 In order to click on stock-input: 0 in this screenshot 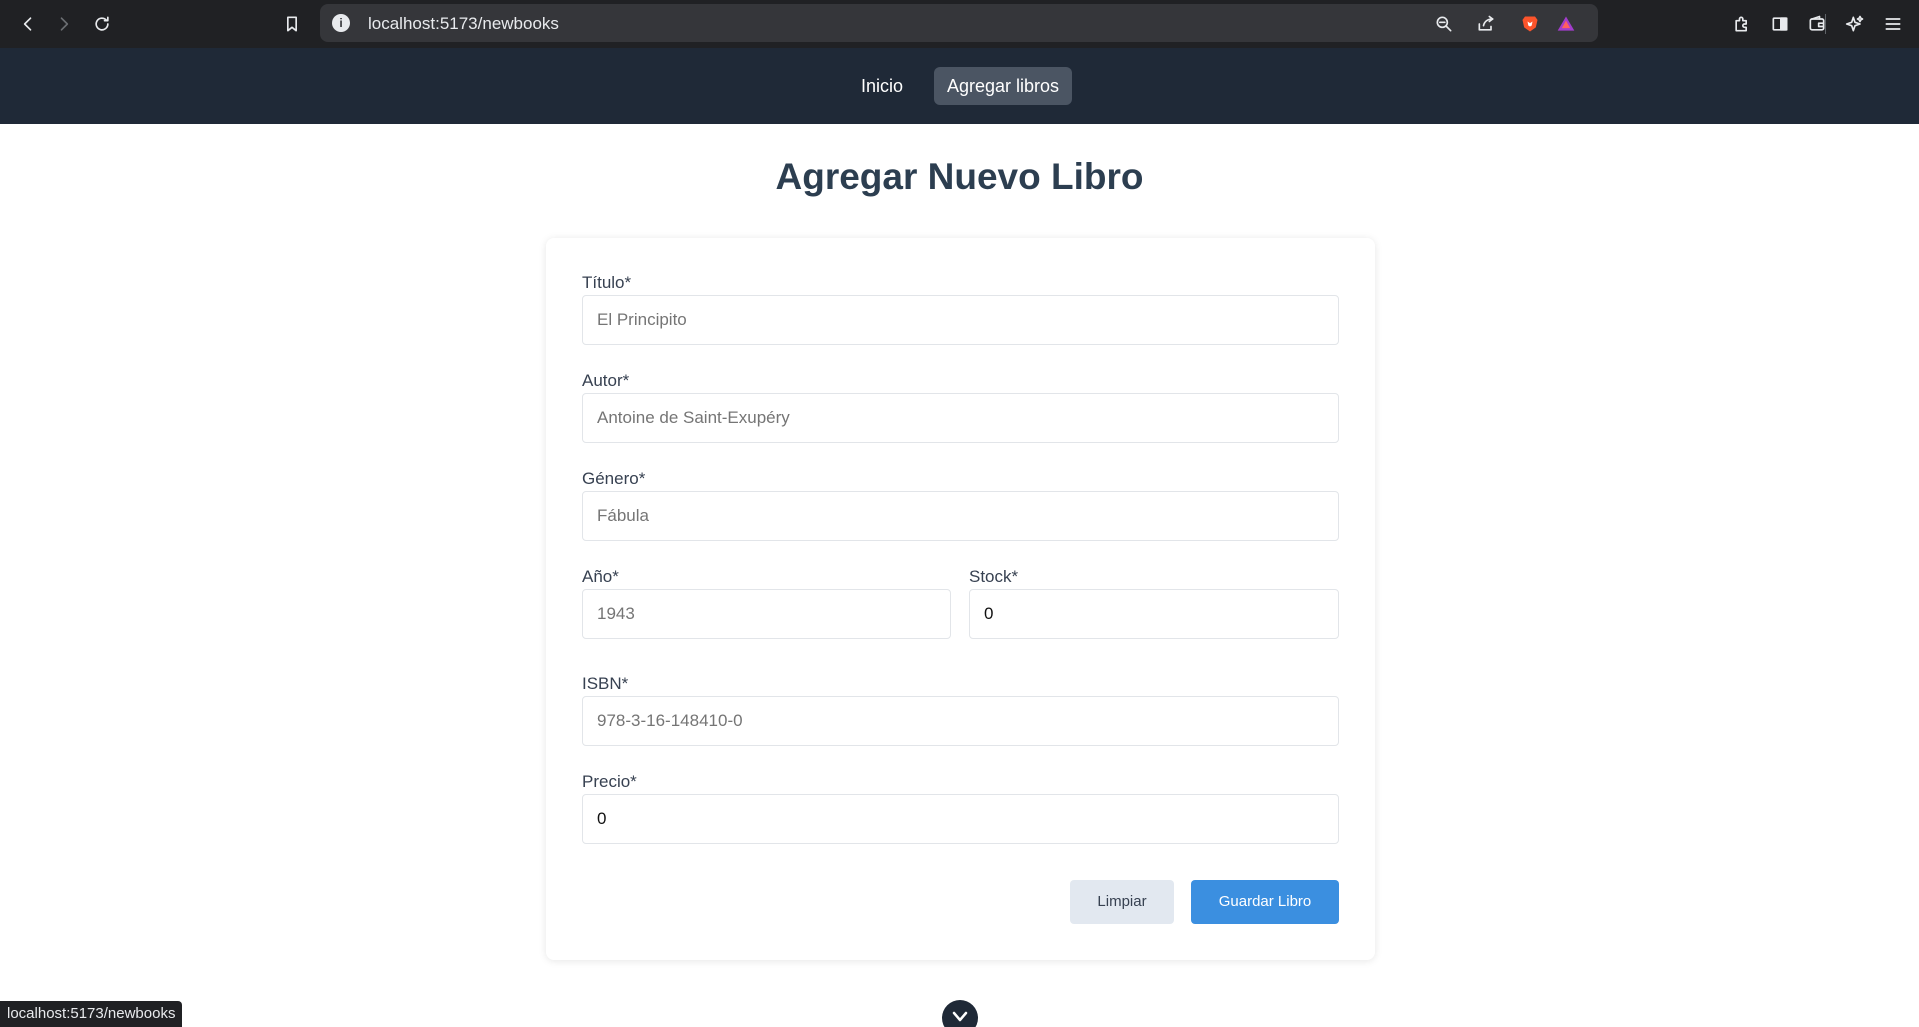, I will do `click(1154, 614)`.